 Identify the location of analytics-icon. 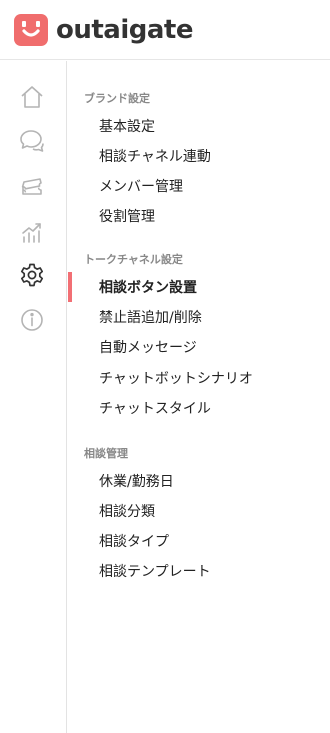
(32, 232).